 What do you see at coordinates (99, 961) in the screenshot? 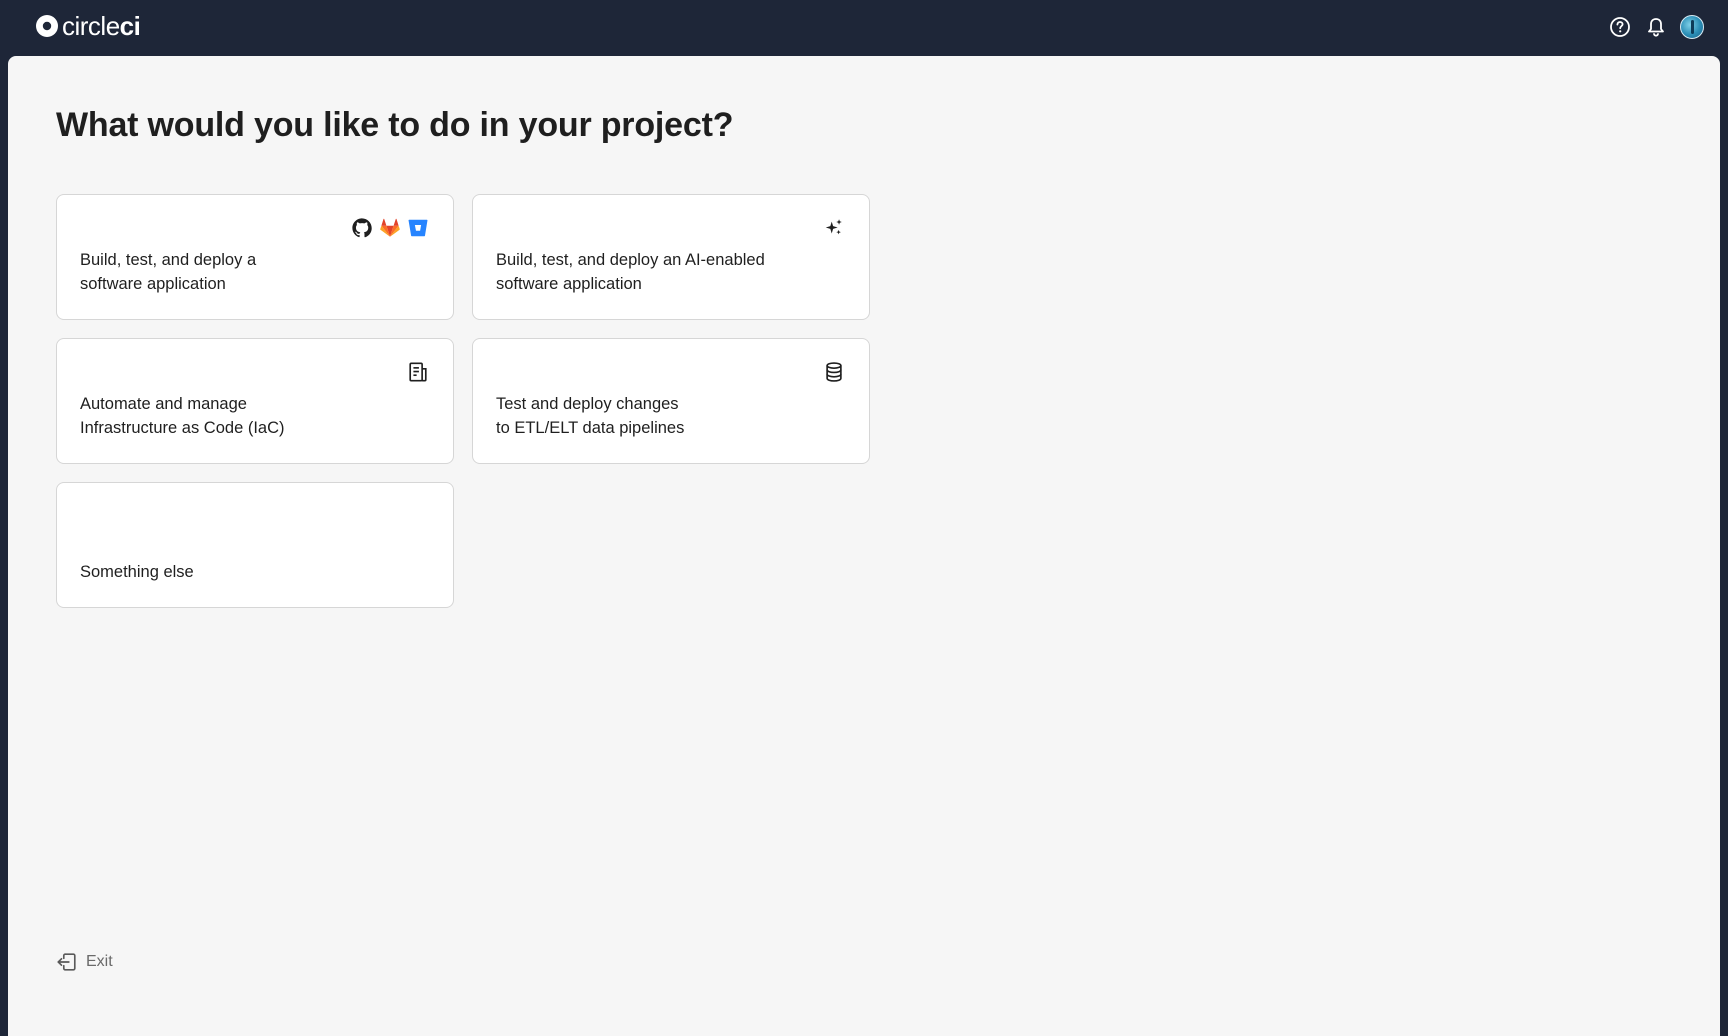
I see `exit-label: Exit` at bounding box center [99, 961].